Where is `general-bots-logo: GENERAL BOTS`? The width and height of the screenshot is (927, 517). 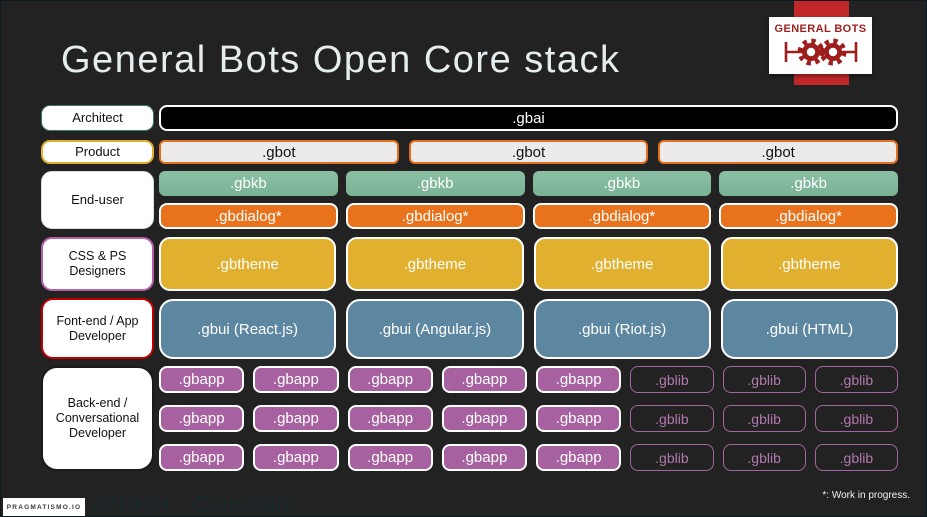 general-bots-logo: GENERAL BOTS is located at coordinates (820, 45).